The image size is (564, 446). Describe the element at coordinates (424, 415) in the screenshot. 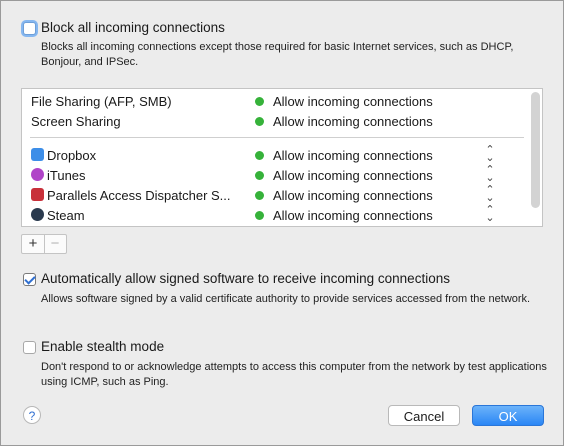

I see `cancel-button: Cancel` at that location.